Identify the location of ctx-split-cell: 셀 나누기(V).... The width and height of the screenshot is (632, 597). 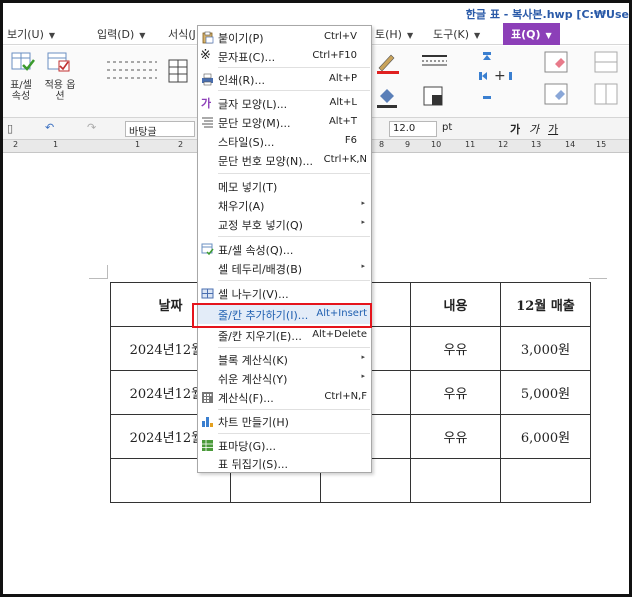
(284, 293).